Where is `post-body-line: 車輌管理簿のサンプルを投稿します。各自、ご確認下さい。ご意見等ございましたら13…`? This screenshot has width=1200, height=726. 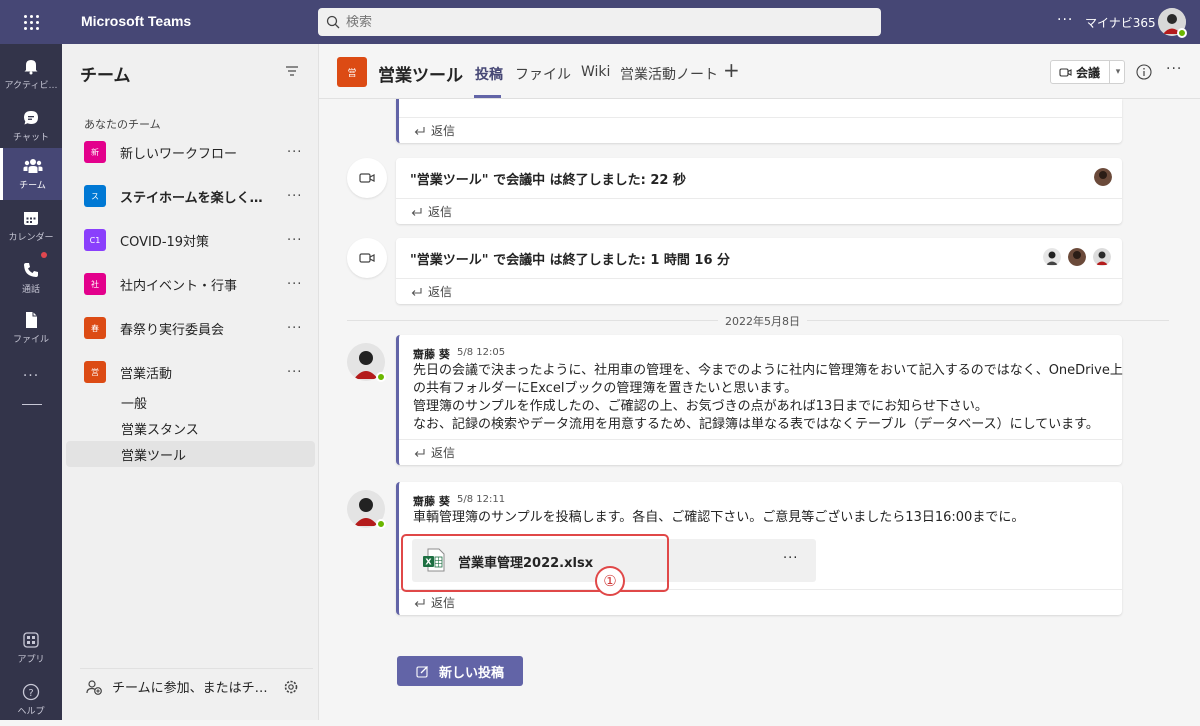 post-body-line: 車輌管理簿のサンプルを投稿します。各自、ご確認下さい。ご意見等ございましたら13… is located at coordinates (719, 517).